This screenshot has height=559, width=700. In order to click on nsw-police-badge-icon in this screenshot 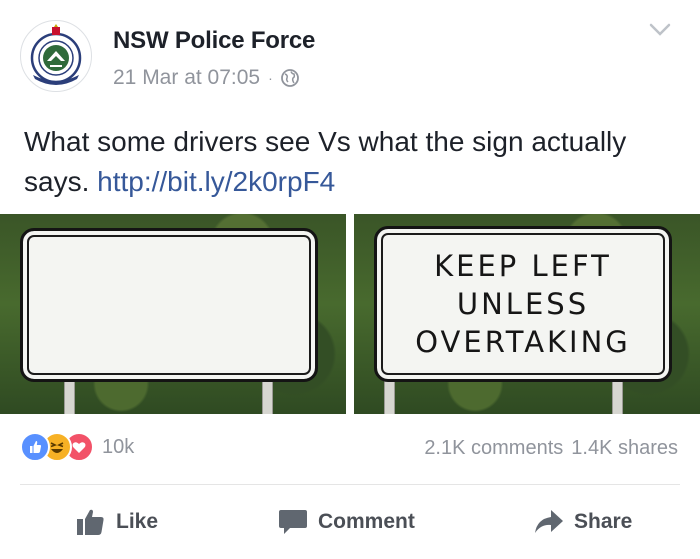, I will do `click(56, 54)`.